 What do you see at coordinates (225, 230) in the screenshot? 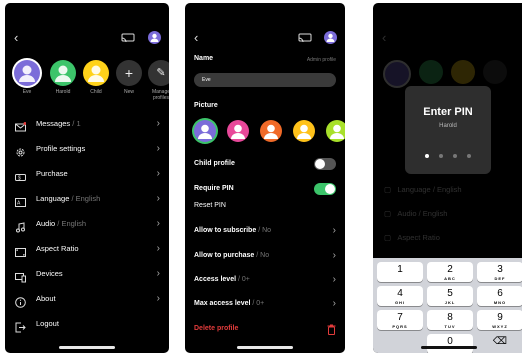
I see `option-label: Allow to subscribe` at bounding box center [225, 230].